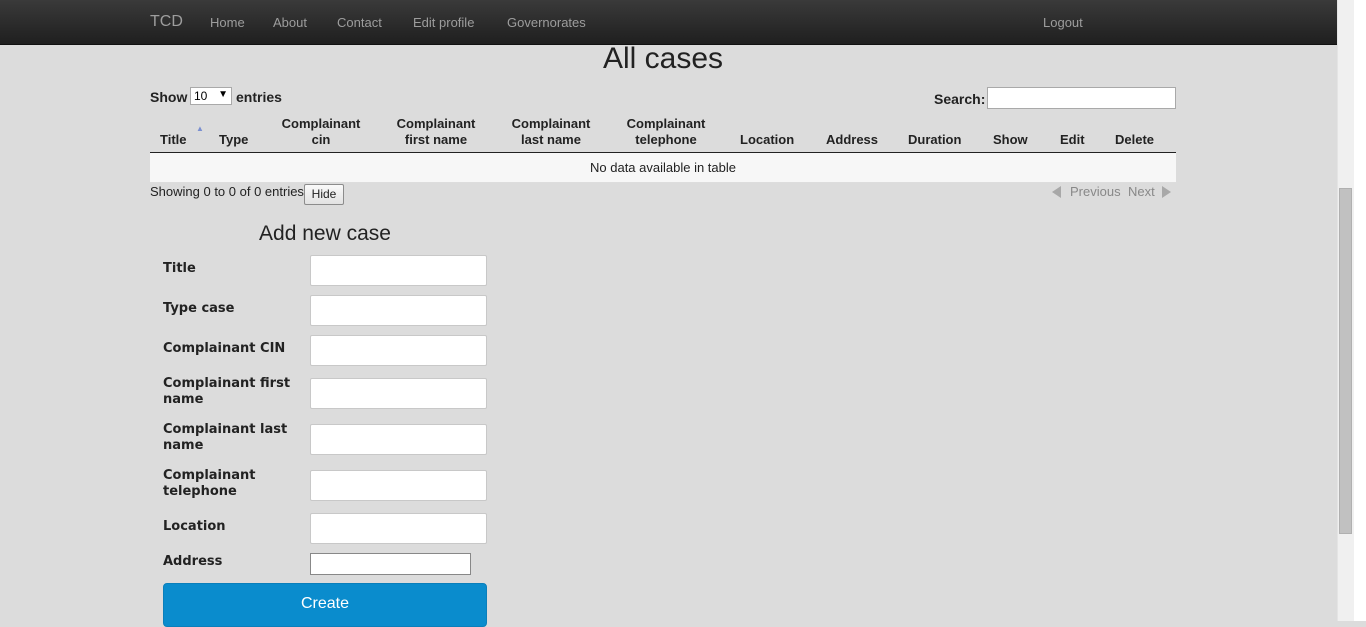  I want to click on address-input, so click(390, 564).